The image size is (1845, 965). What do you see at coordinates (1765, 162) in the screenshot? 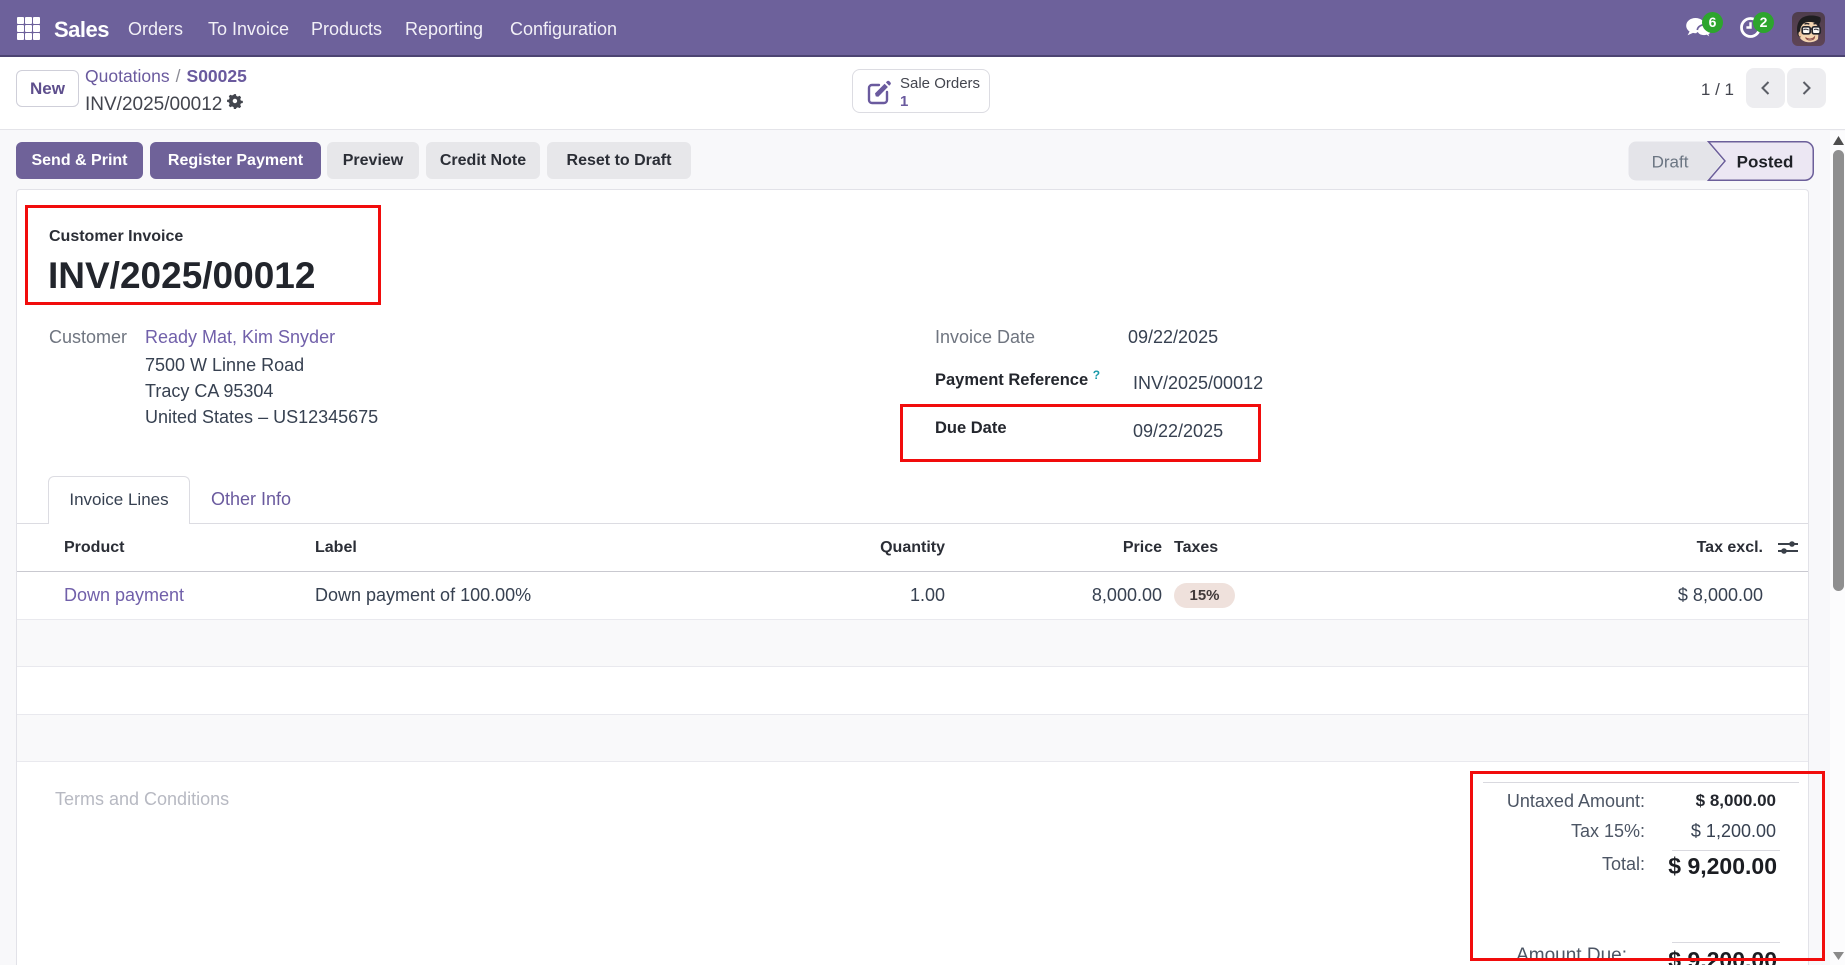
I see `svg-text: Posted` at bounding box center [1765, 162].